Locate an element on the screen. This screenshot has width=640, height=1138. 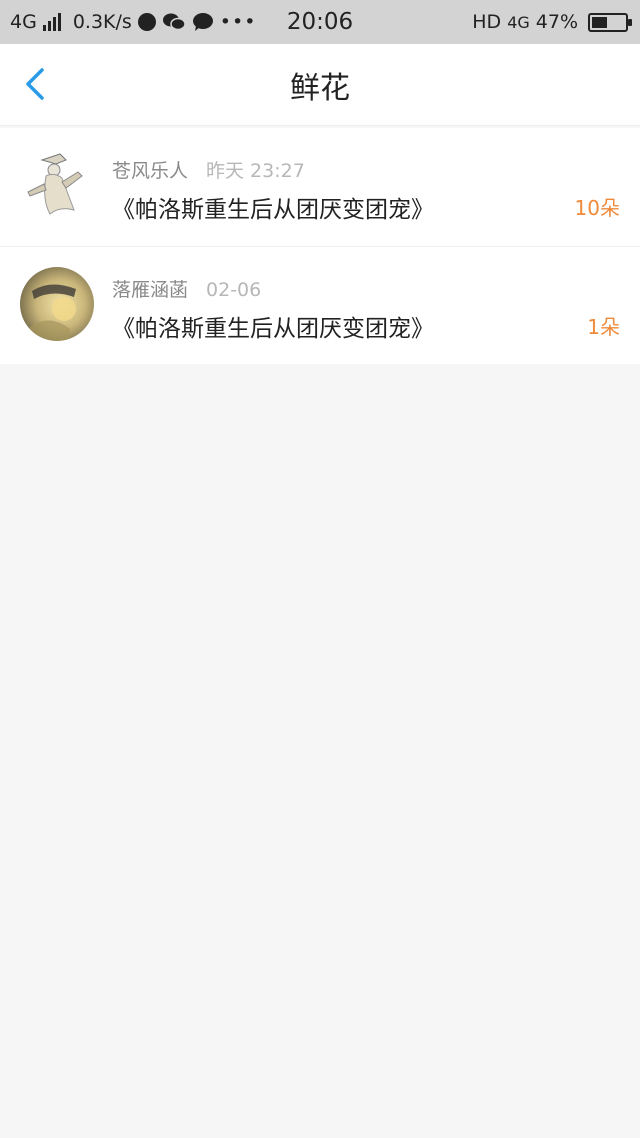
status-right: HD 4G 47% is located at coordinates (552, 22).